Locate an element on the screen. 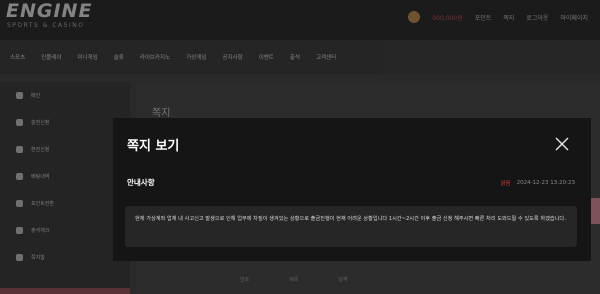 Image resolution: width=600 pixels, height=294 pixels. sidebar-item: 쪽지함 is located at coordinates (65, 257).